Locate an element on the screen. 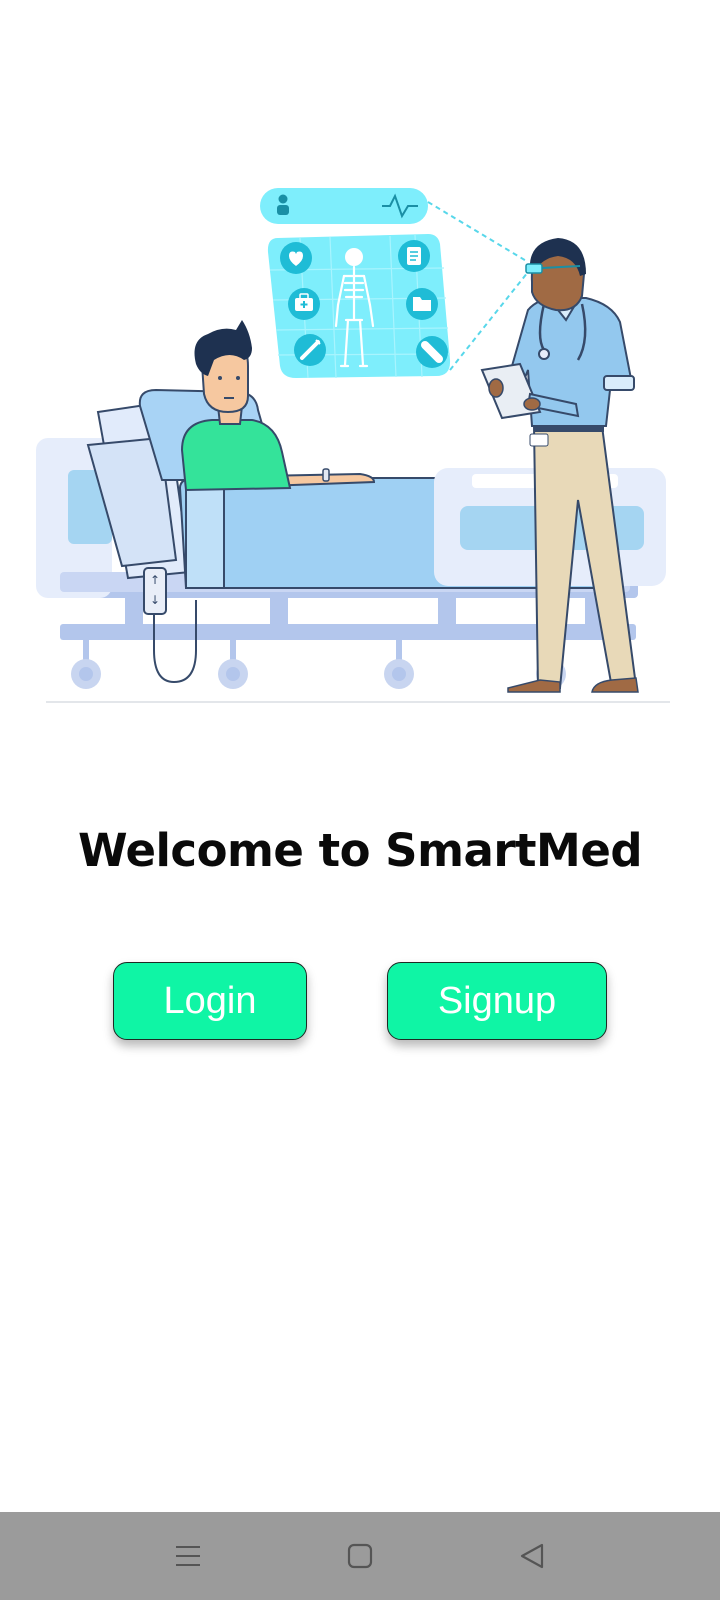  signup-button: Signup is located at coordinates (497, 1001).